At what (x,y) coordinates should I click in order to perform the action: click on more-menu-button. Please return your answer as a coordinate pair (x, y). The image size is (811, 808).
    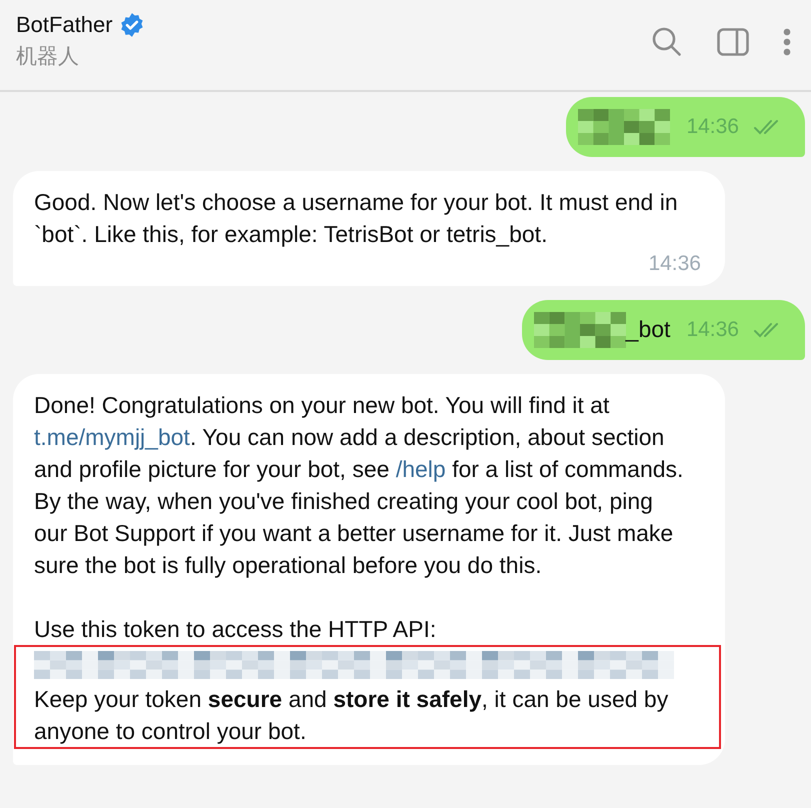
    Looking at the image, I should click on (787, 42).